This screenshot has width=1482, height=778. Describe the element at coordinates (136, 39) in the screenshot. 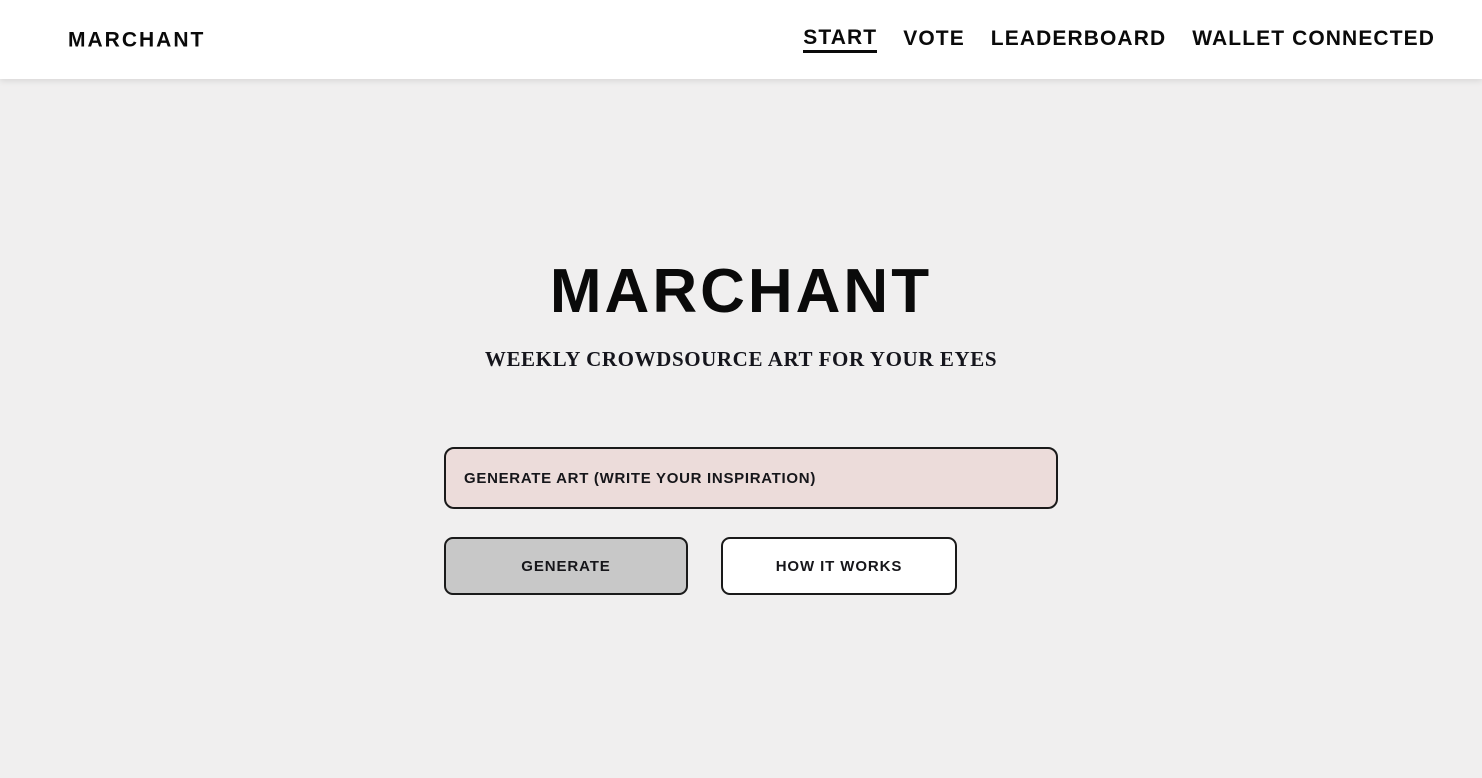

I see `brand-logo: MARCHANT` at that location.